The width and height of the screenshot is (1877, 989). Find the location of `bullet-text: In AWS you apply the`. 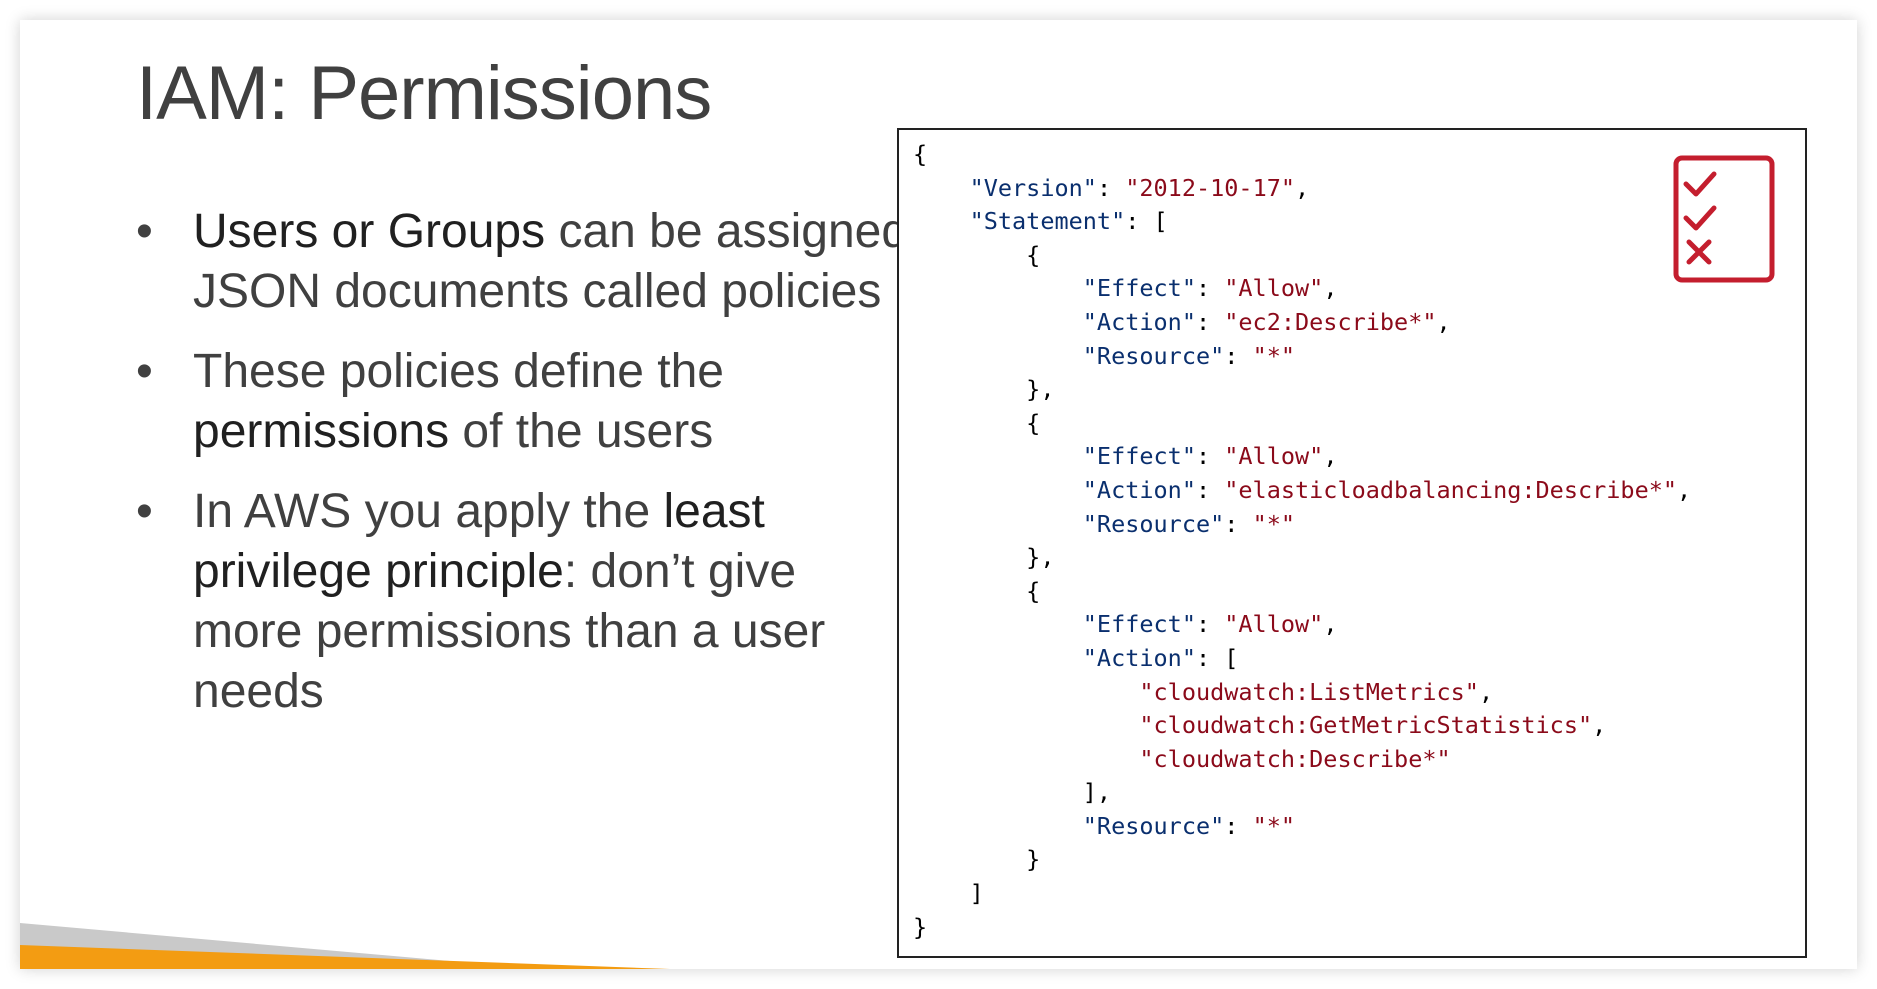

bullet-text: In AWS you apply the is located at coordinates (428, 511).